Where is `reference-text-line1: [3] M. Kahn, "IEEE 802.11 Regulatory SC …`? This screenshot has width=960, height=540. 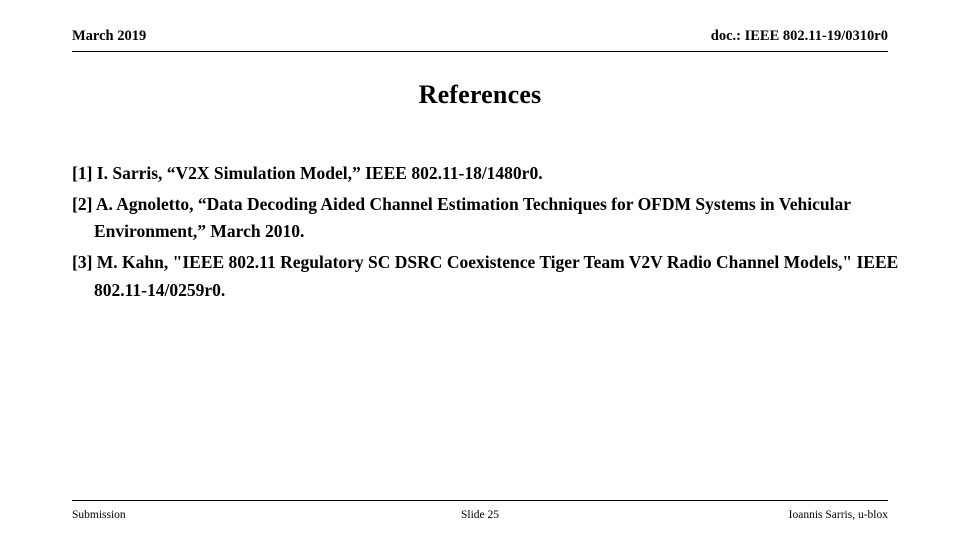 reference-text-line1: [3] M. Kahn, "IEEE 802.11 Regulatory SC … is located at coordinates (392, 262).